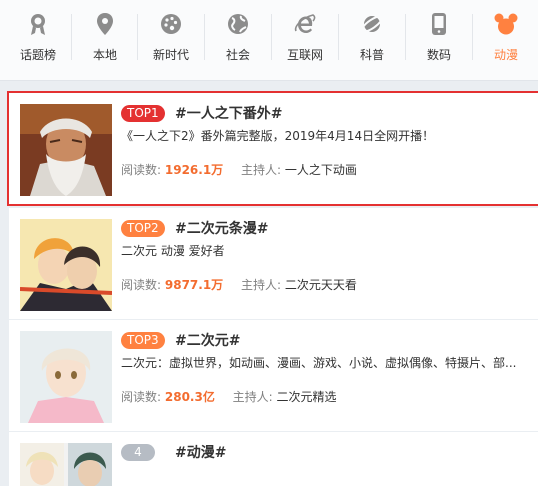 The width and height of the screenshot is (538, 486). Describe the element at coordinates (143, 228) in the screenshot. I see `rank-badge: TOP2` at that location.